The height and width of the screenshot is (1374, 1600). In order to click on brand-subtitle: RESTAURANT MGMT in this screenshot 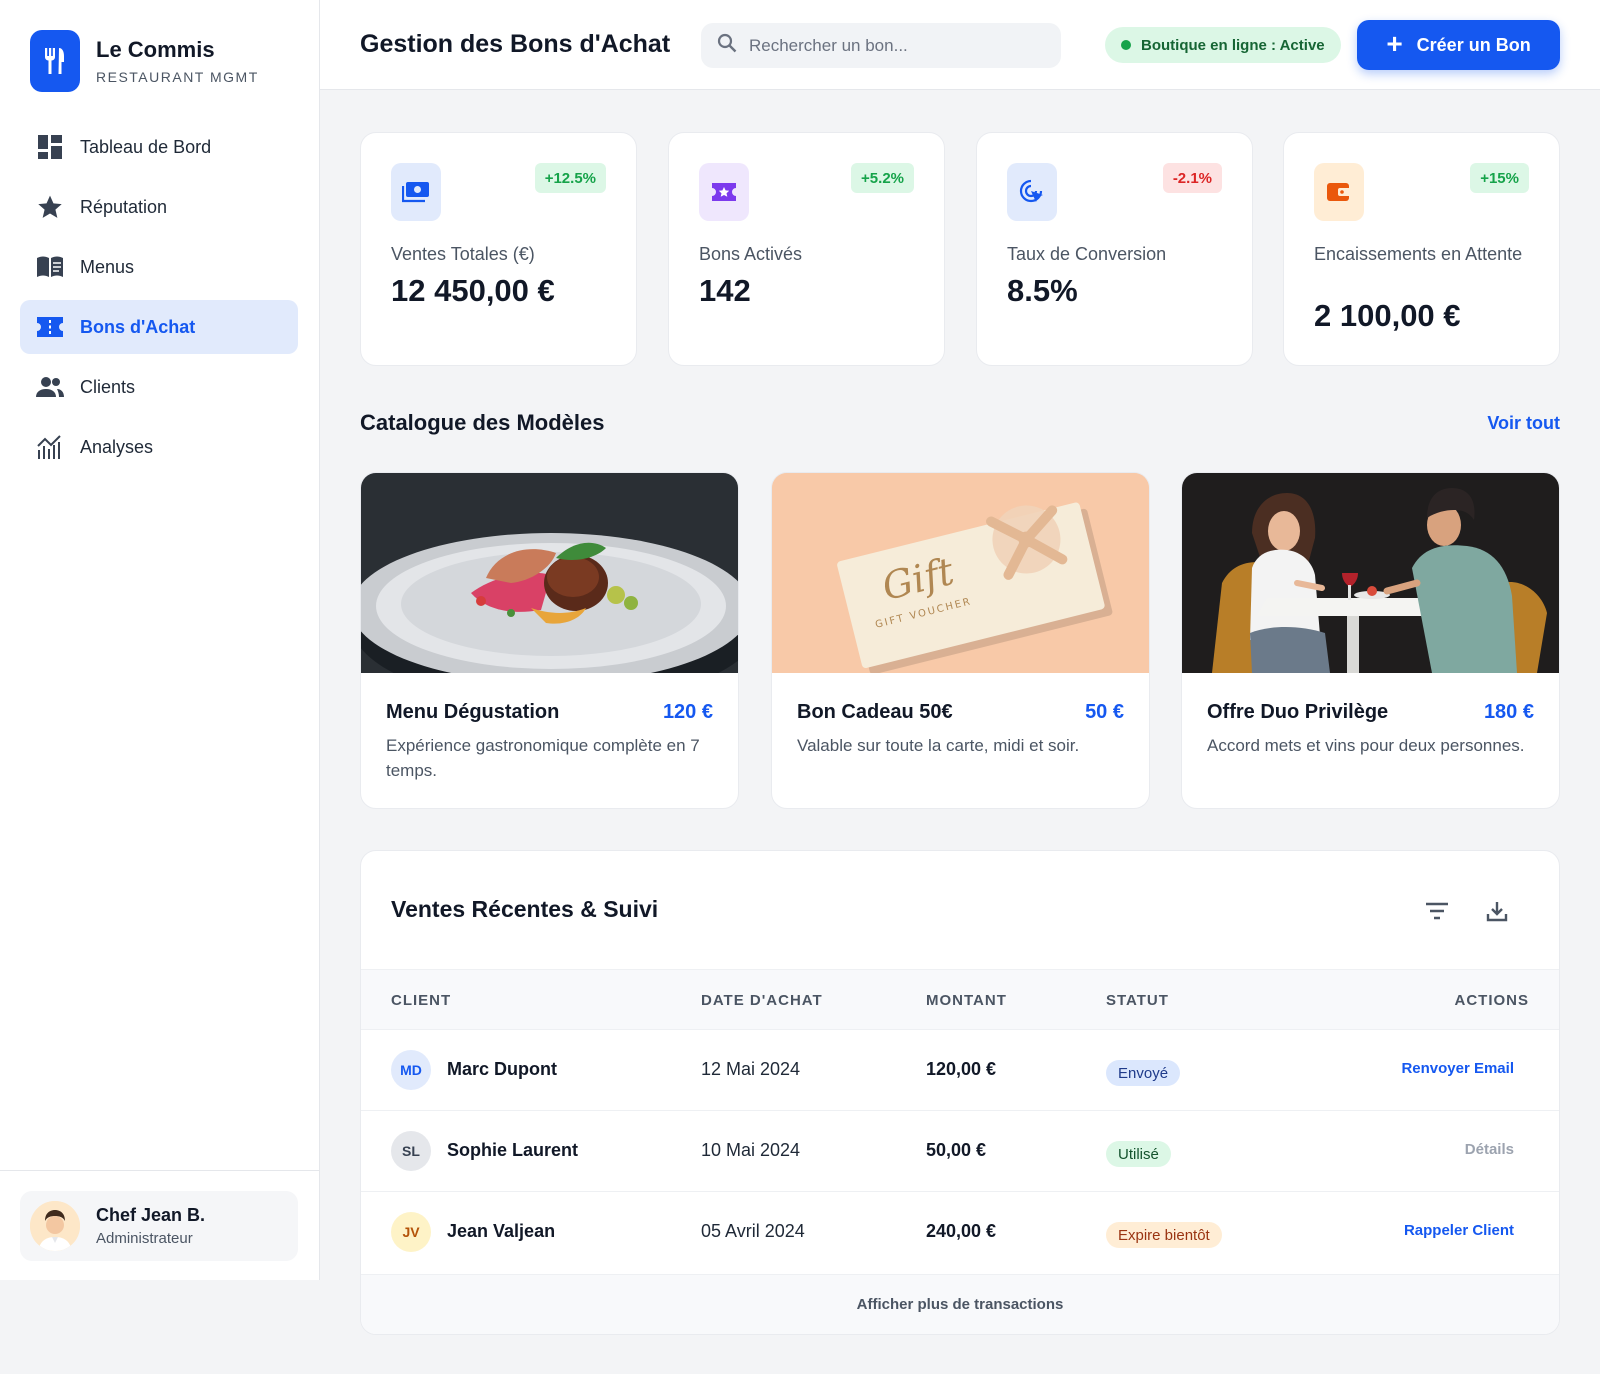, I will do `click(177, 77)`.